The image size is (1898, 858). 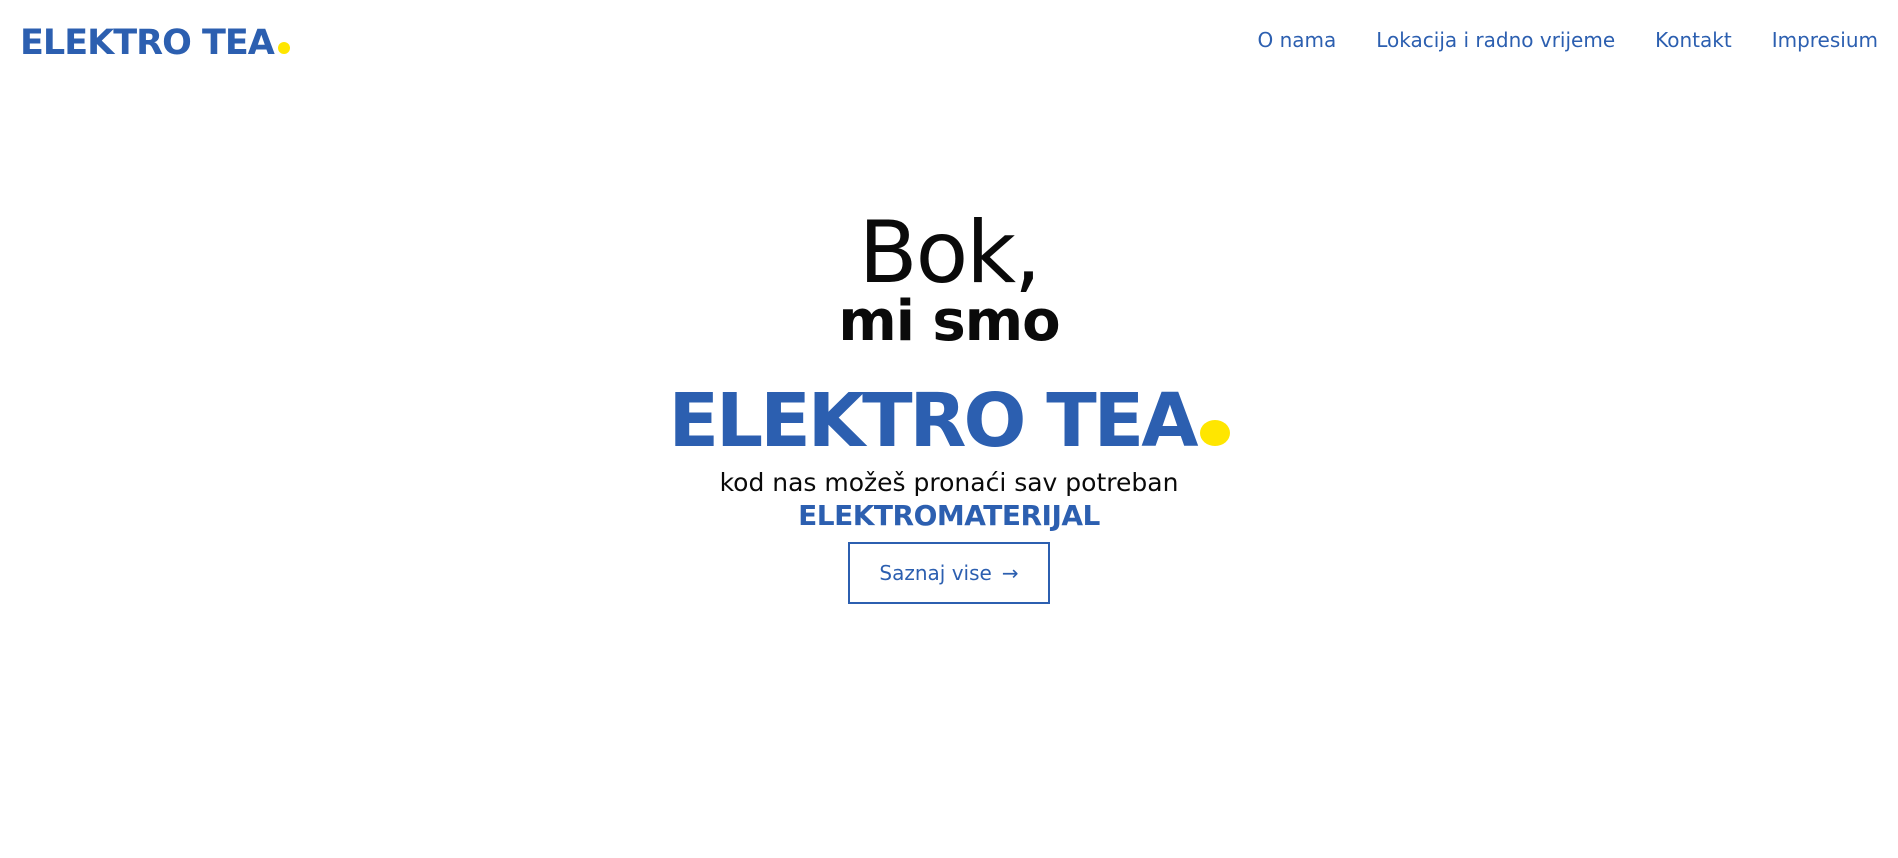 What do you see at coordinates (949, 515) in the screenshot?
I see `hero-highlight: ELEKTROMATERIJAL` at bounding box center [949, 515].